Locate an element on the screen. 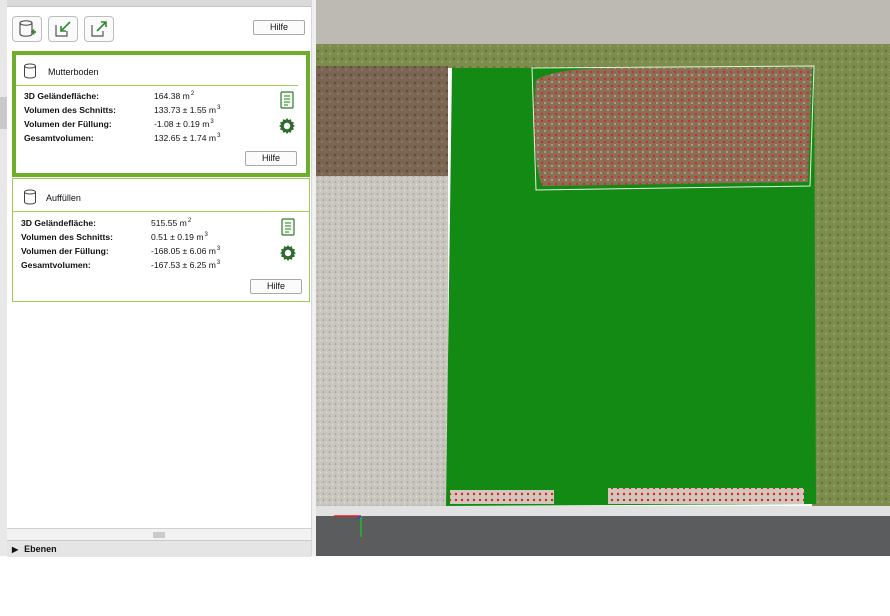 This screenshot has height=616, width=890. total-volume-value: -167.53 ± 6.25 m3 is located at coordinates (186, 265).